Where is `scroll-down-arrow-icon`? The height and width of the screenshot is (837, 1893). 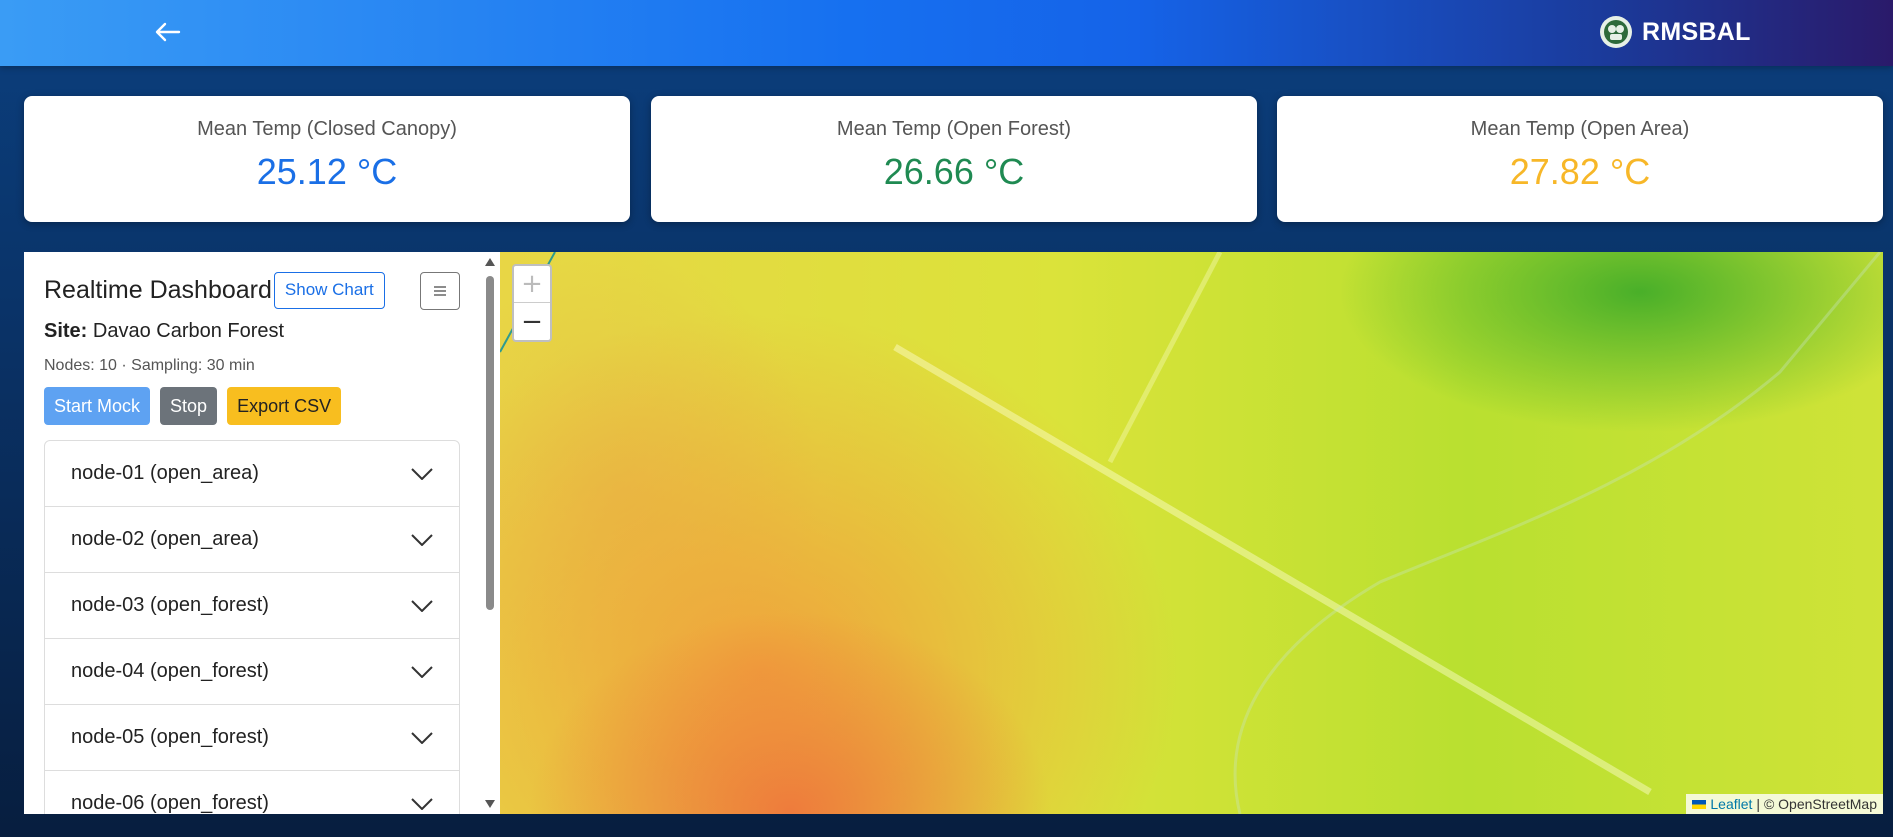 scroll-down-arrow-icon is located at coordinates (490, 804).